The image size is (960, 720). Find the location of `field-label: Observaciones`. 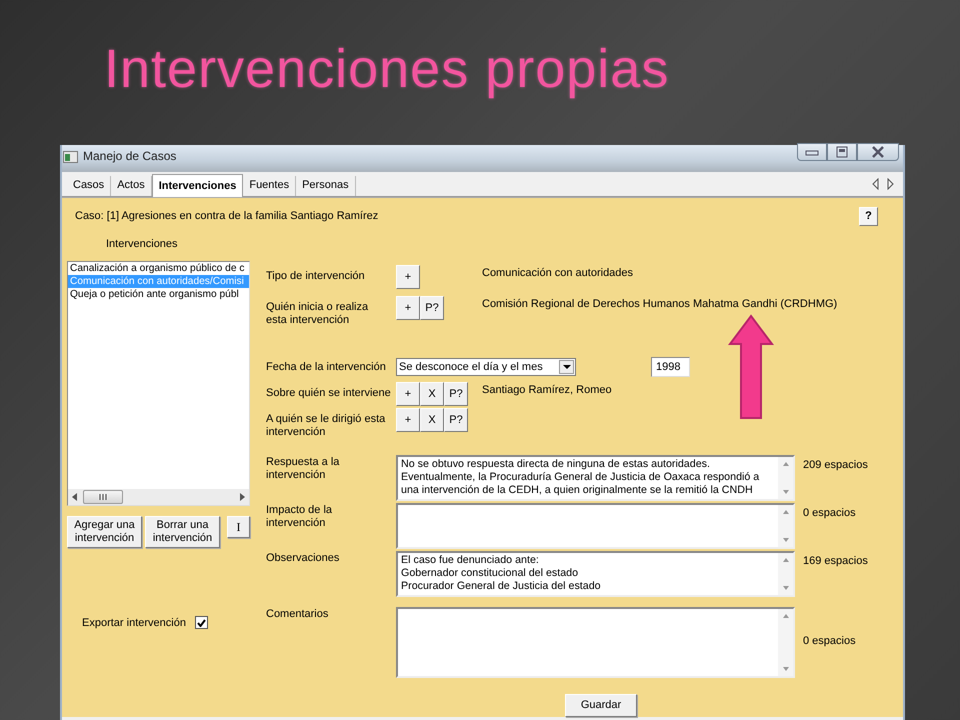

field-label: Observaciones is located at coordinates (303, 558).